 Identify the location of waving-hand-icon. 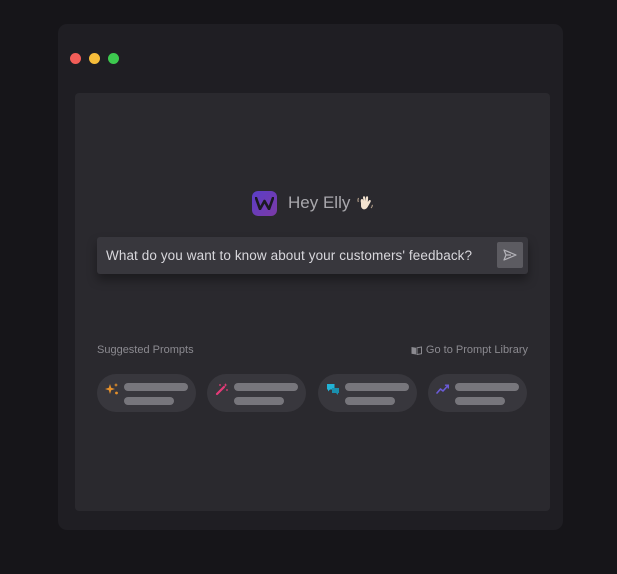
(365, 203).